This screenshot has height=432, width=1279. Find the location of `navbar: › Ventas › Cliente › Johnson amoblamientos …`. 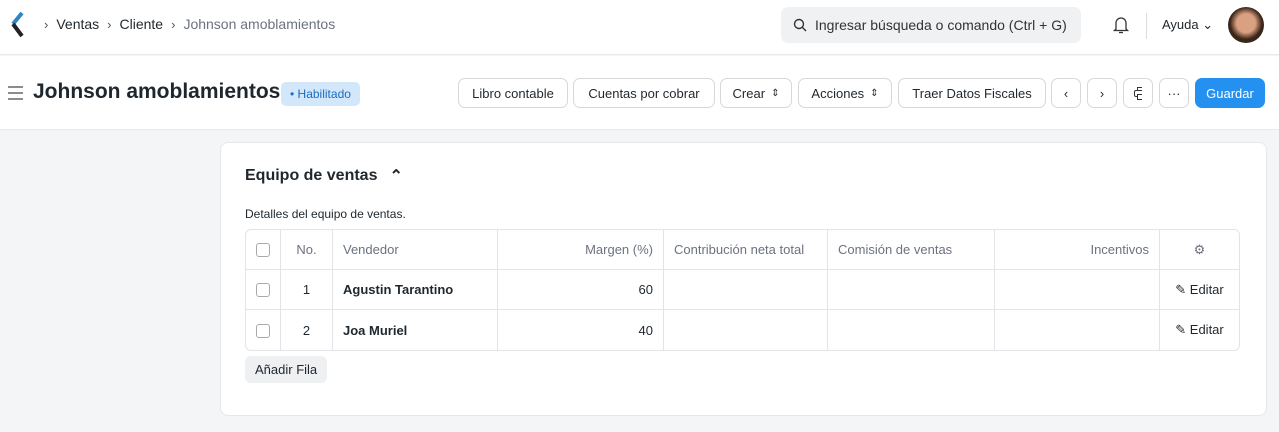

navbar: › Ventas › Cliente › Johnson amoblamientos … is located at coordinates (639, 27).